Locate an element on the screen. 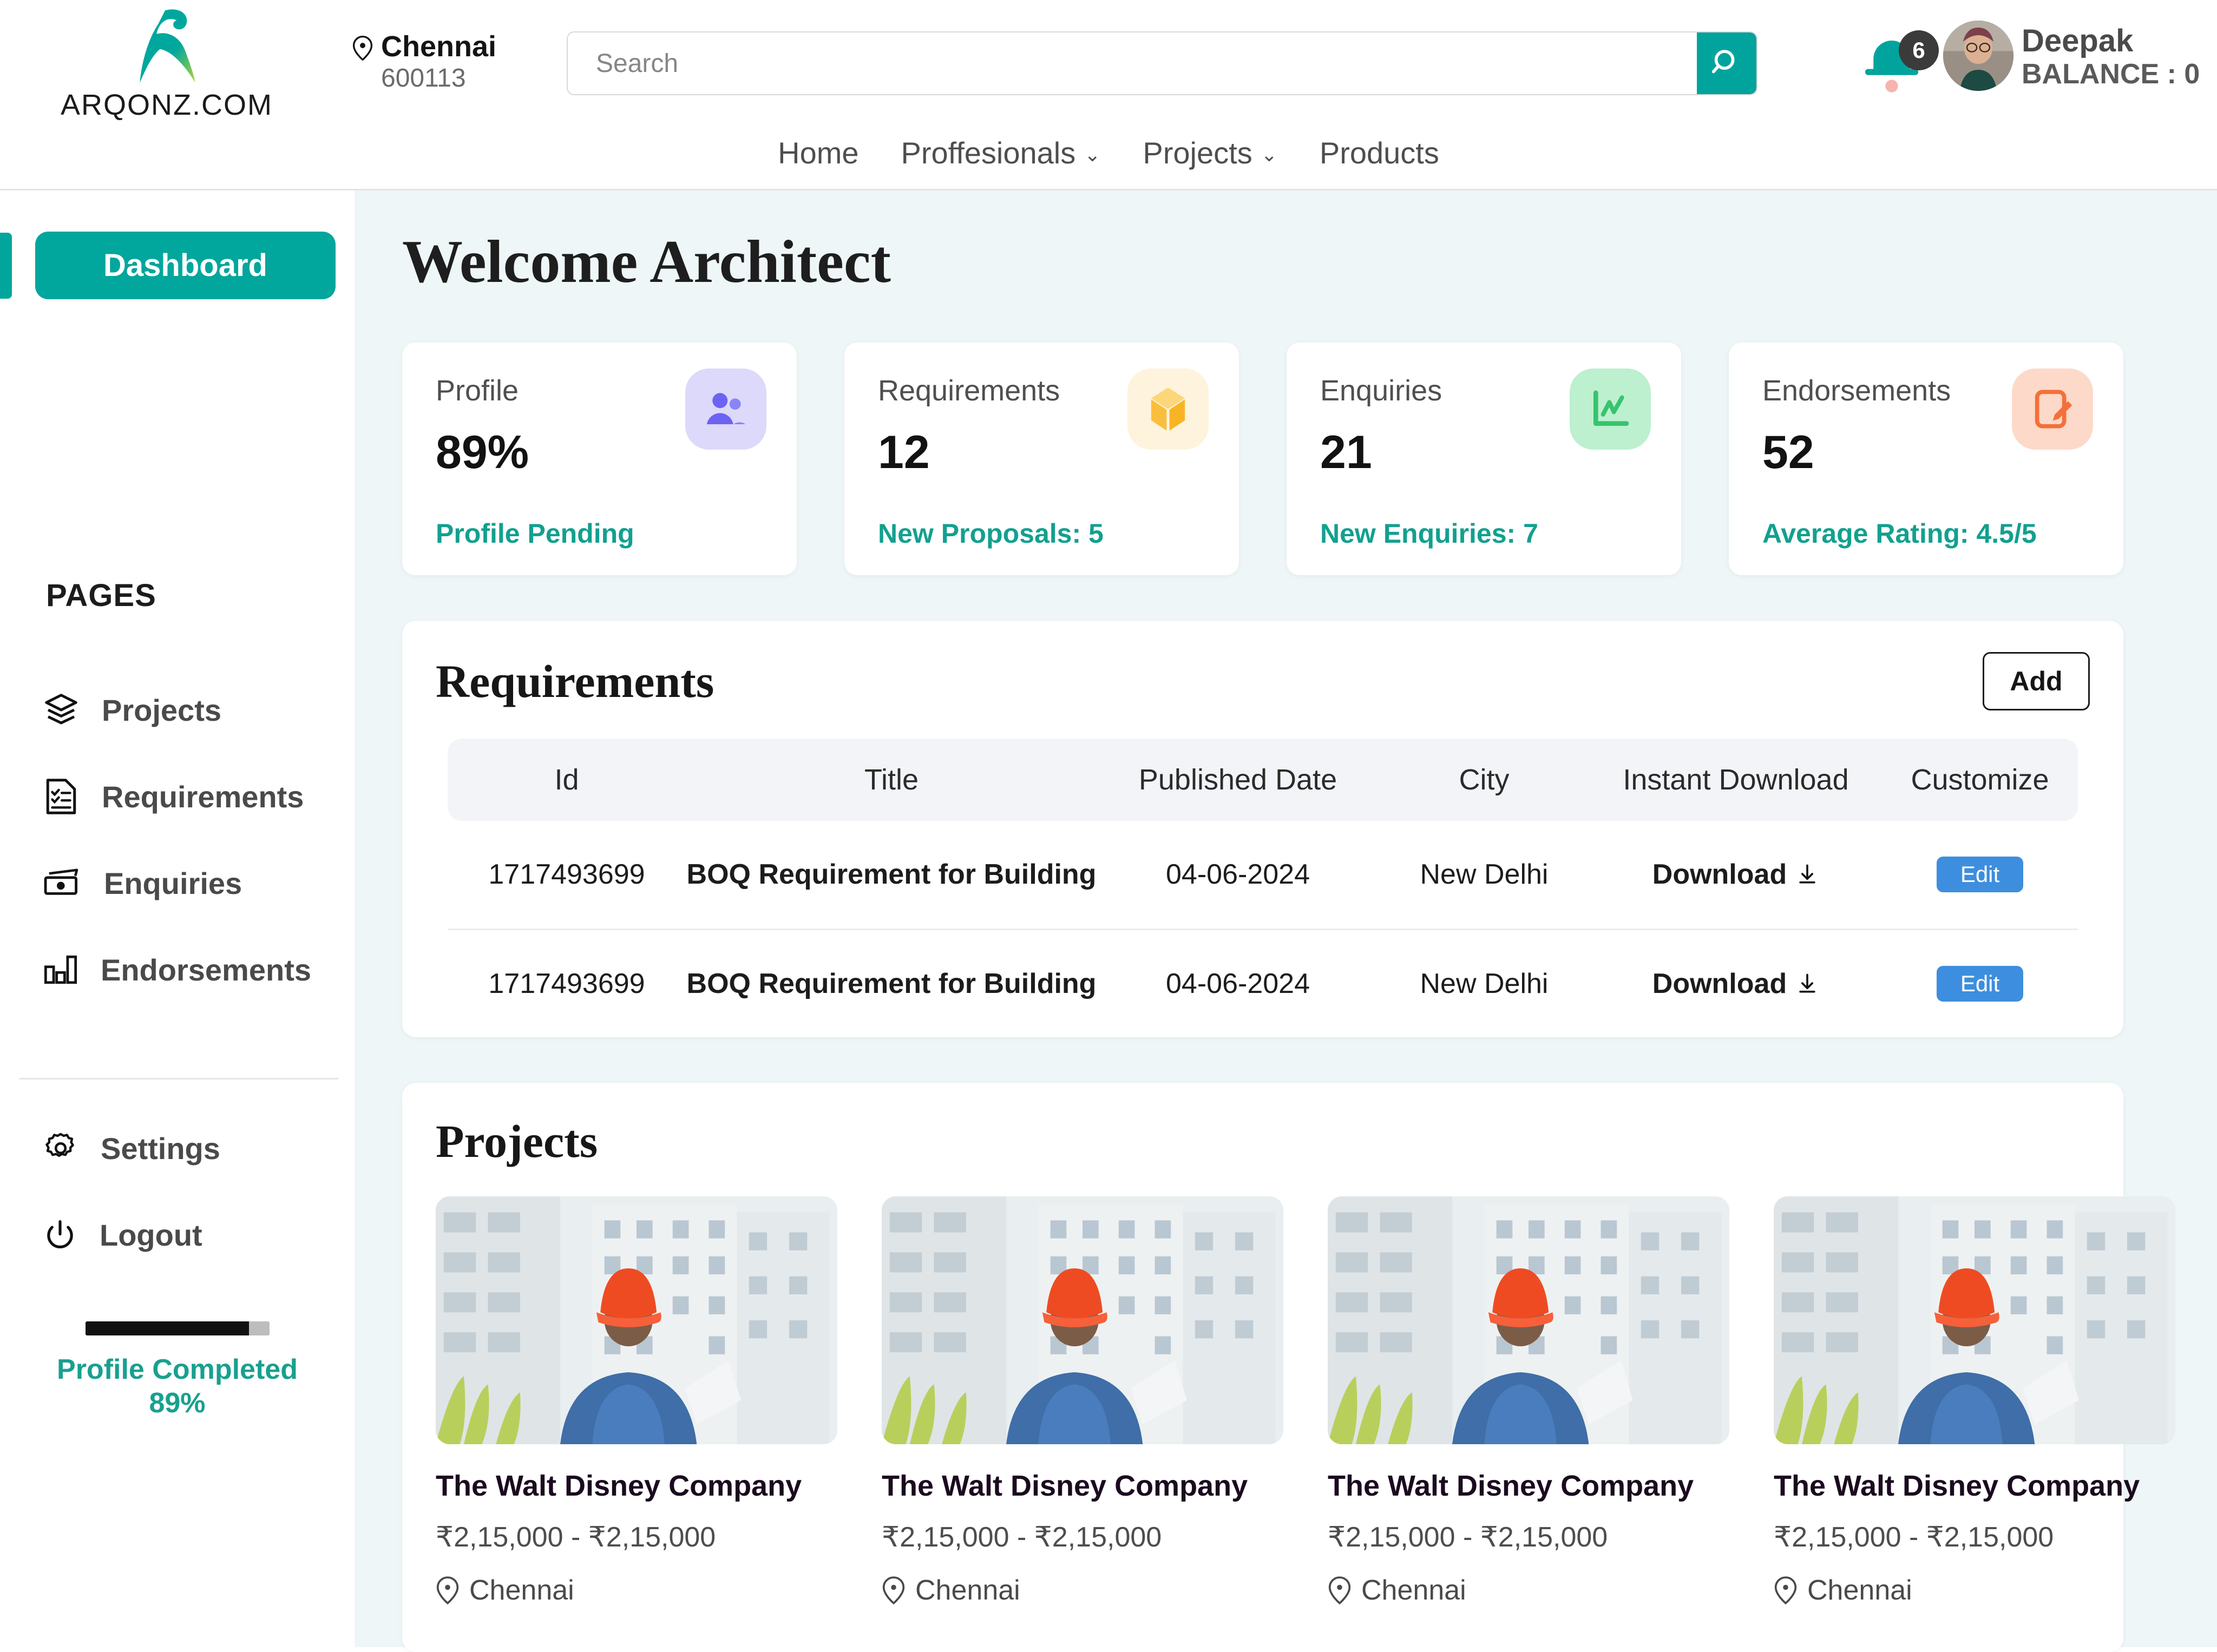 This screenshot has height=1652, width=2217. project-city: Chennai is located at coordinates (521, 1590).